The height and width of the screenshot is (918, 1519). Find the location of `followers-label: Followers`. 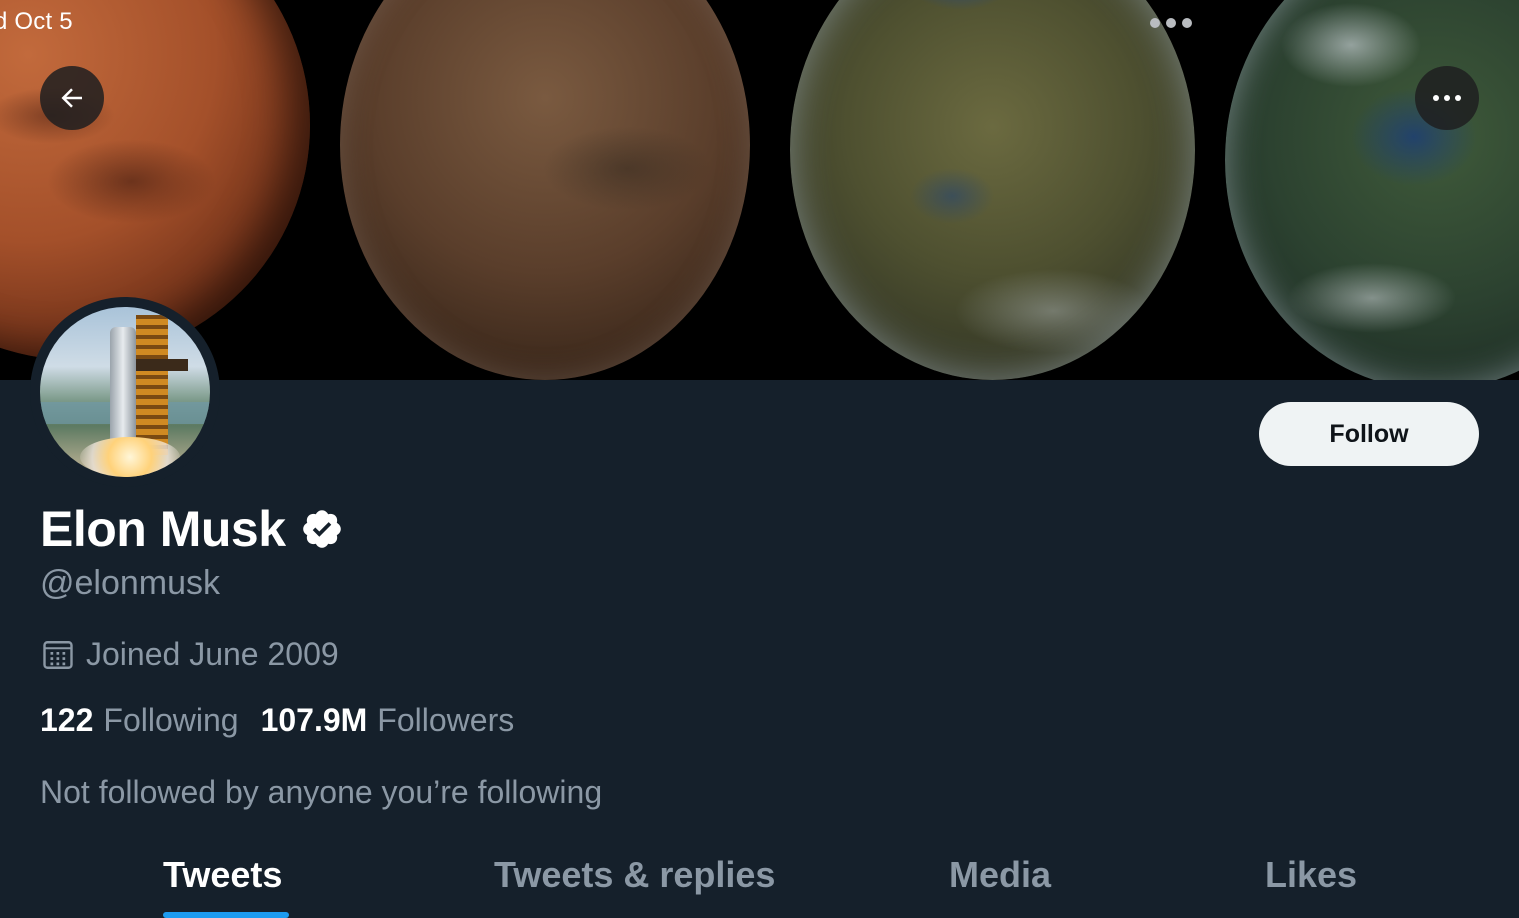

followers-label: Followers is located at coordinates (446, 720).